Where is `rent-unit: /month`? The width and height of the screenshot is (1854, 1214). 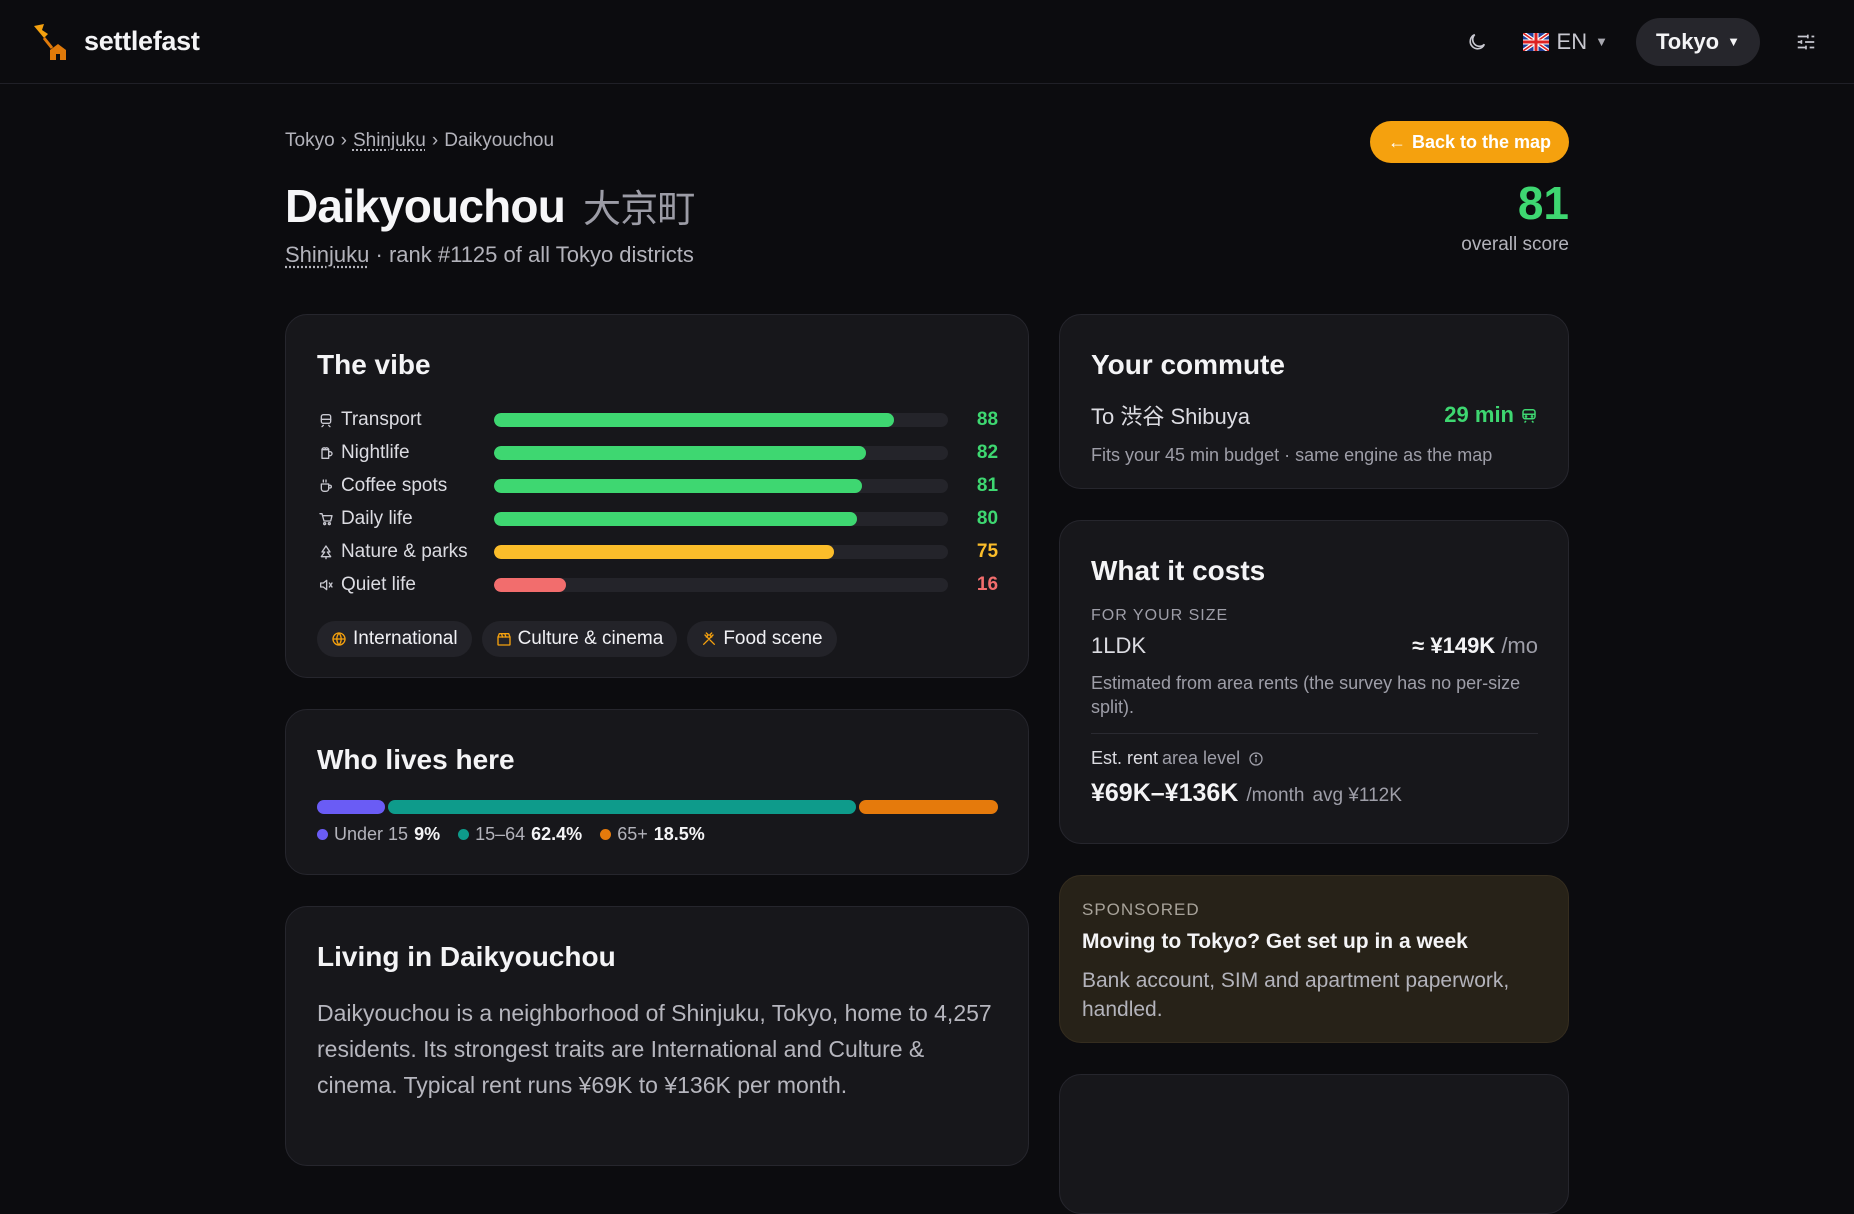
rent-unit: /month is located at coordinates (1275, 795).